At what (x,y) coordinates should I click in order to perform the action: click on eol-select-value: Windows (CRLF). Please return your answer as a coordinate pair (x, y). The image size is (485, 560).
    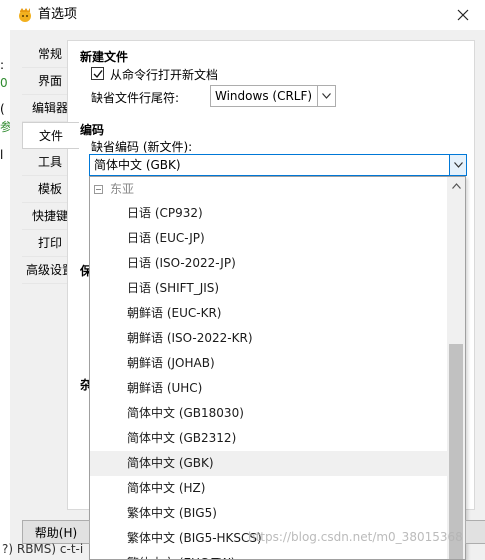
    Looking at the image, I should click on (264, 96).